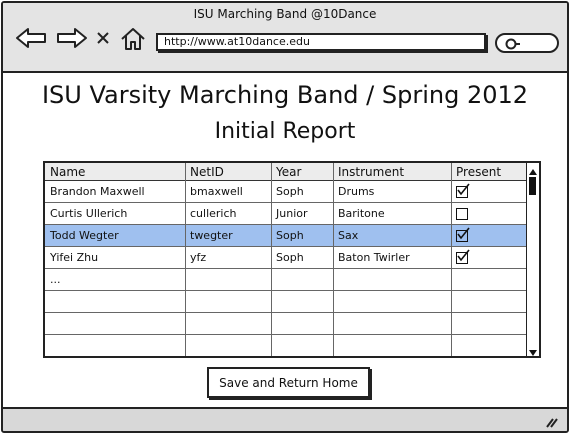 This screenshot has height=436, width=572. Describe the element at coordinates (72, 38) in the screenshot. I see `forward-arrow-icon` at that location.